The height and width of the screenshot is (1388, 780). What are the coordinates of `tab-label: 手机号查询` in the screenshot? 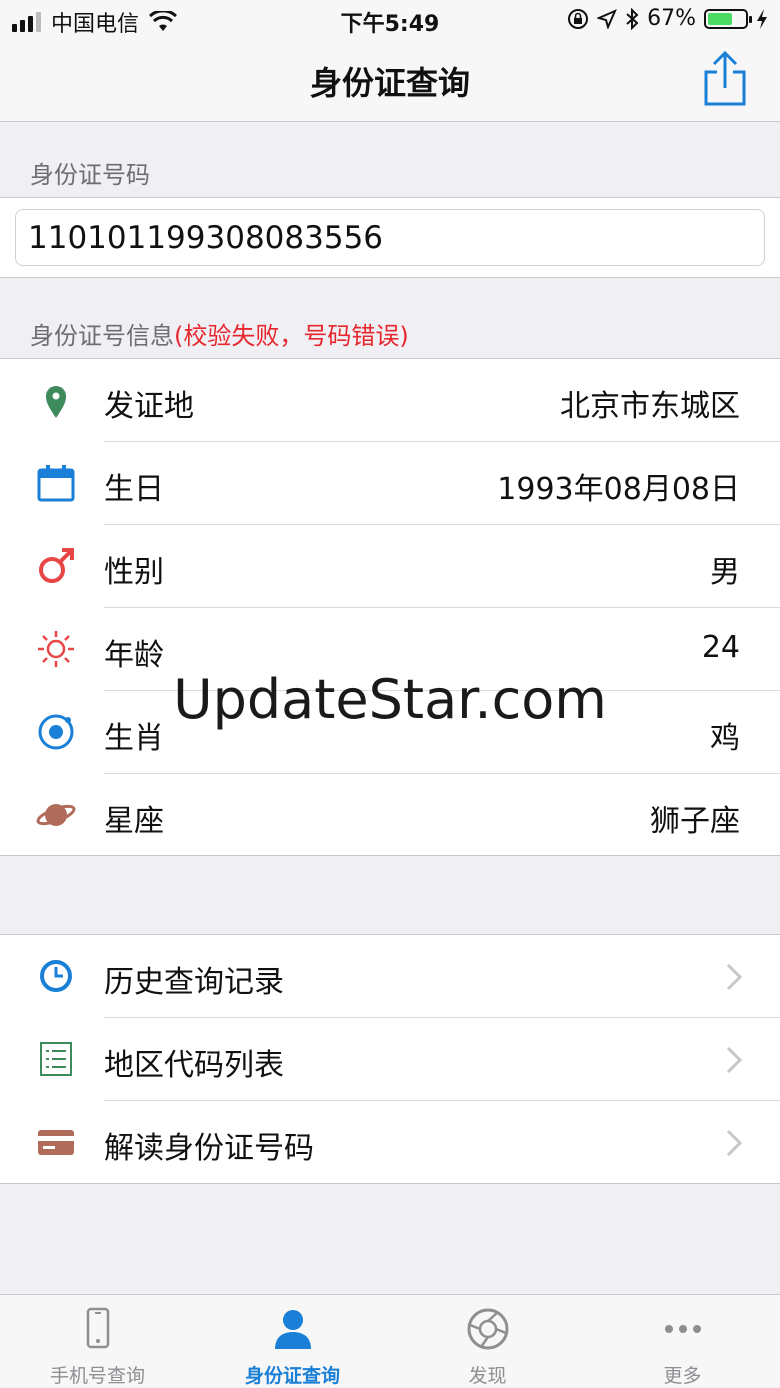 It's located at (97, 1376).